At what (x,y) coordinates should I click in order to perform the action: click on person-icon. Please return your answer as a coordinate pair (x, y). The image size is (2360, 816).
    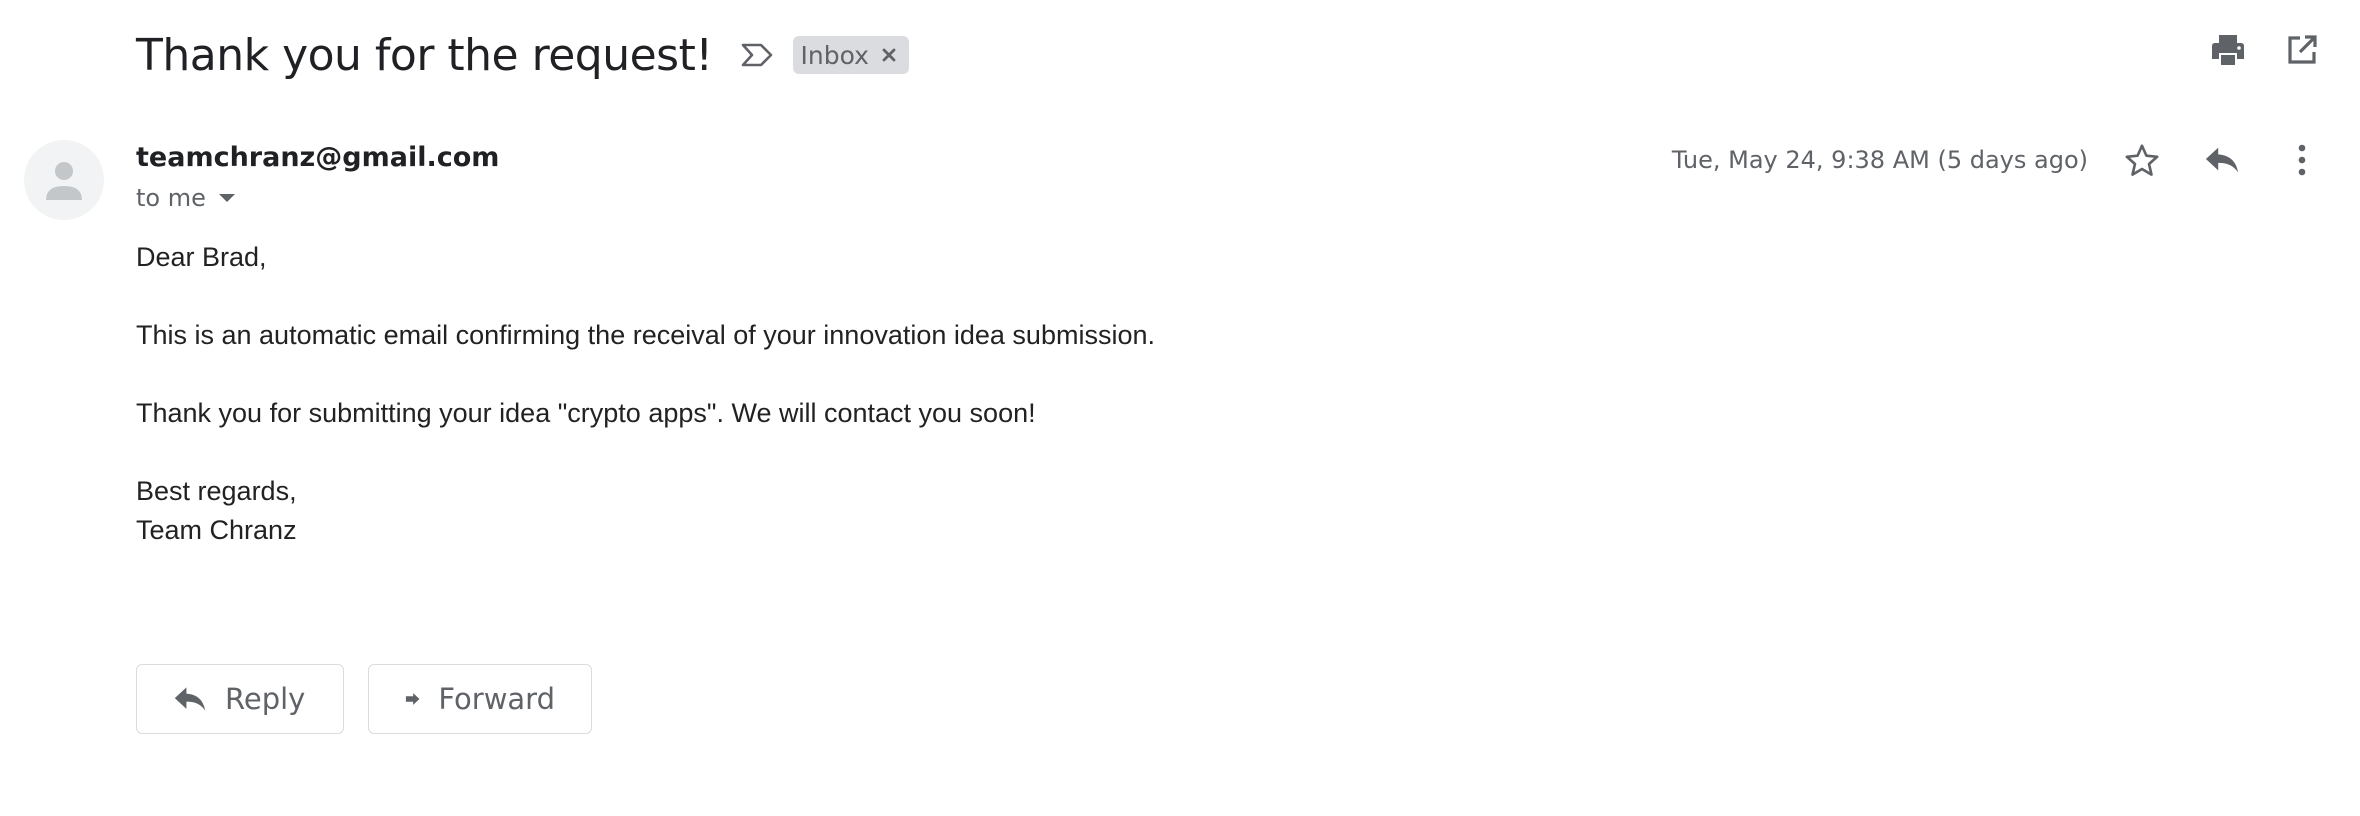
    Looking at the image, I should click on (64, 181).